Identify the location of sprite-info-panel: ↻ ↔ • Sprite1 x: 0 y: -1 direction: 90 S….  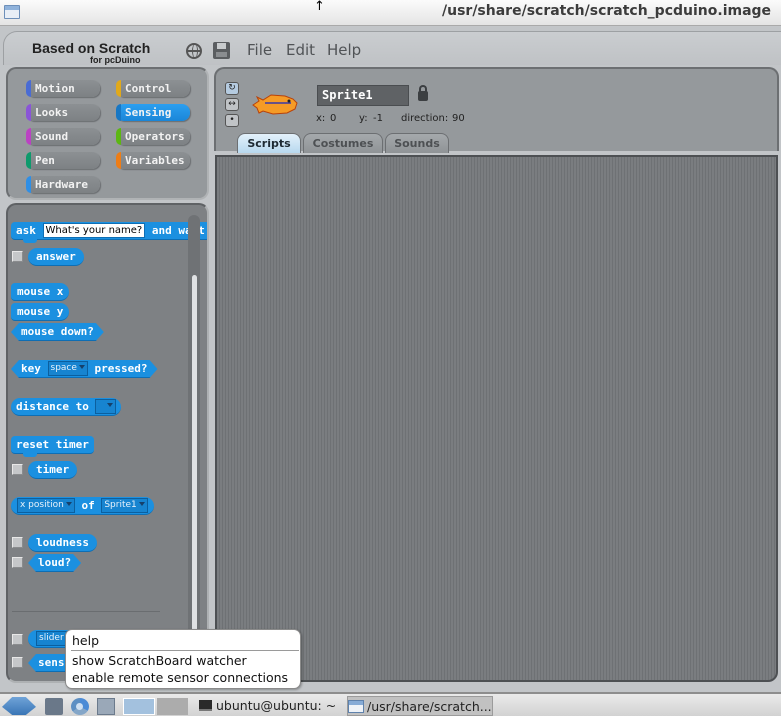
(496, 110).